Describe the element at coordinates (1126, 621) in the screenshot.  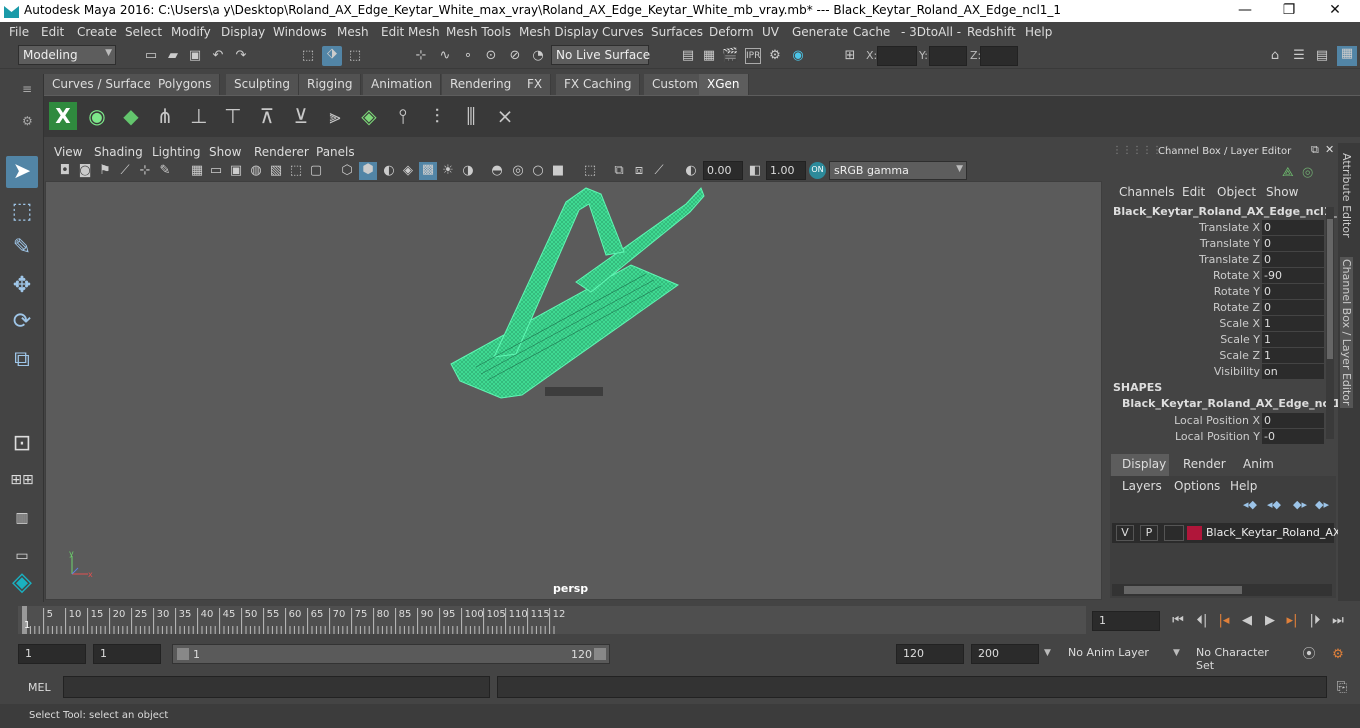
I see `current-frame-input: 1` at that location.